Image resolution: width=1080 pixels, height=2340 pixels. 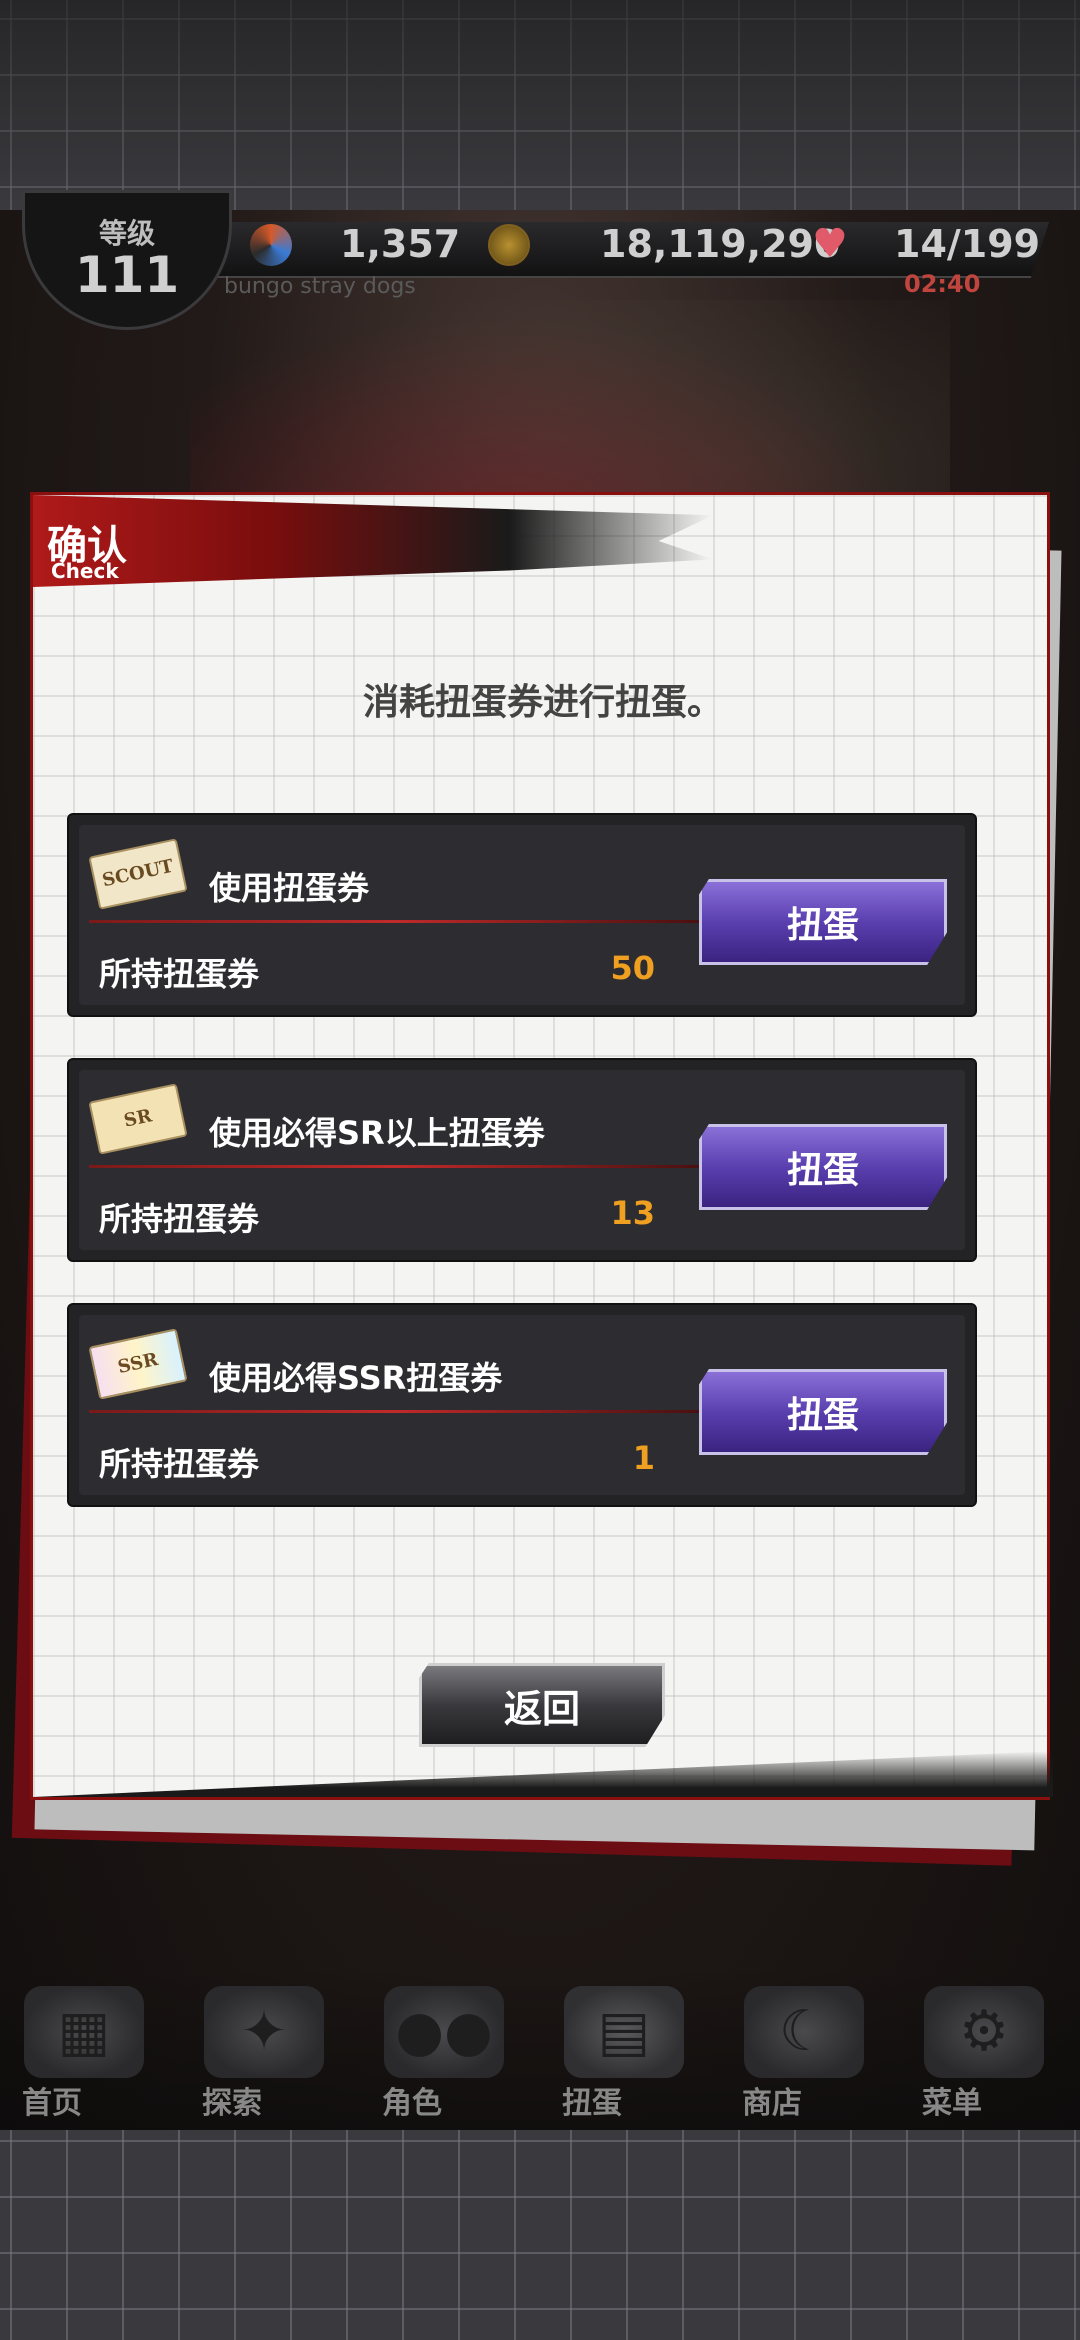 What do you see at coordinates (624, 2032) in the screenshot?
I see `gacha-icon: ▤` at bounding box center [624, 2032].